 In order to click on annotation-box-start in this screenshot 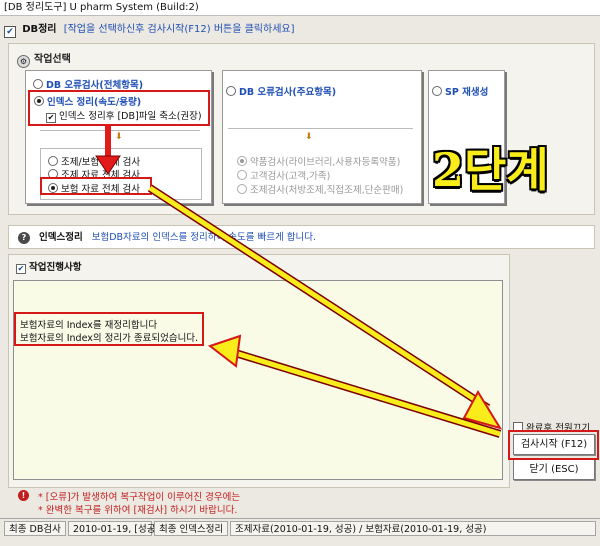, I will do `click(553, 445)`.